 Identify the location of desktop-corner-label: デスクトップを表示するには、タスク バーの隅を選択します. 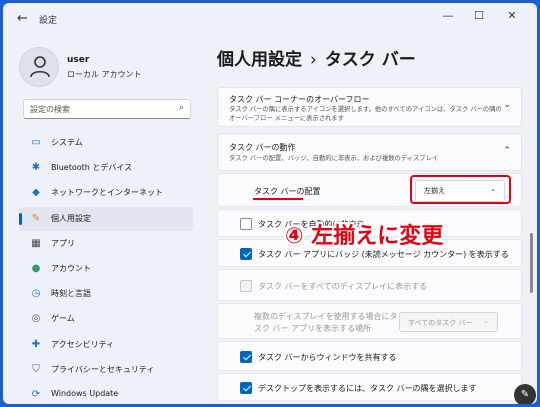
(367, 388).